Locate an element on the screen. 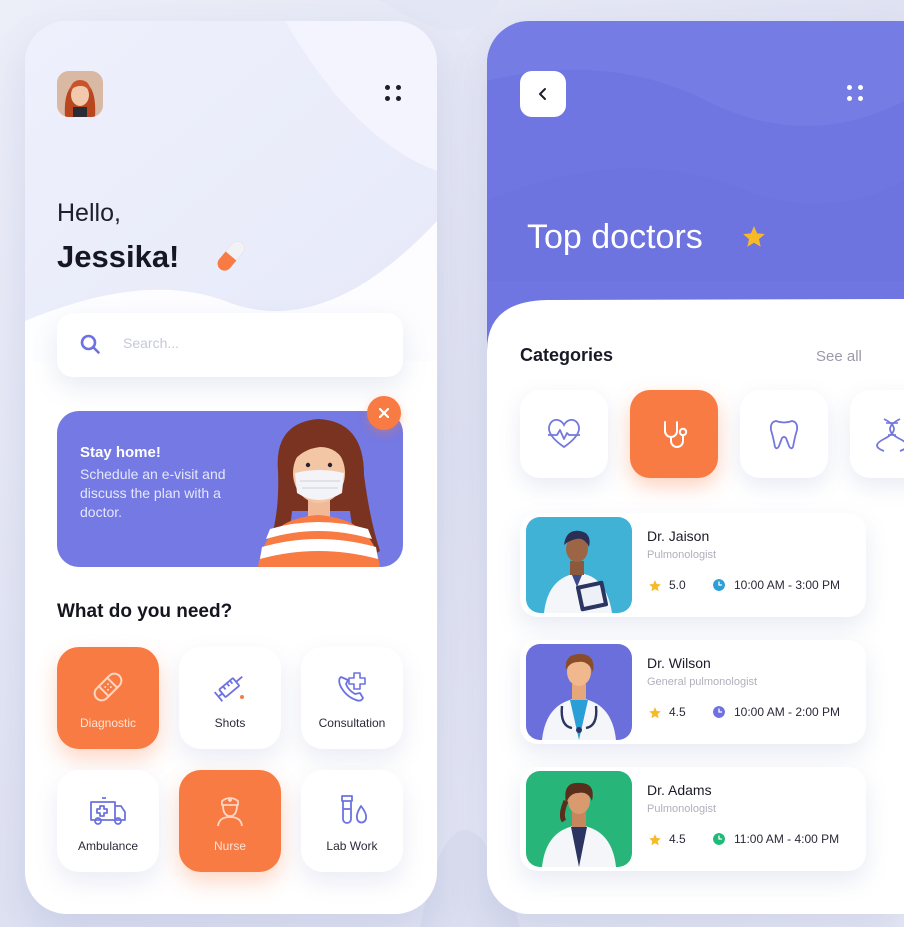 Image resolution: width=904 pixels, height=927 pixels. avatar-image is located at coordinates (80, 94).